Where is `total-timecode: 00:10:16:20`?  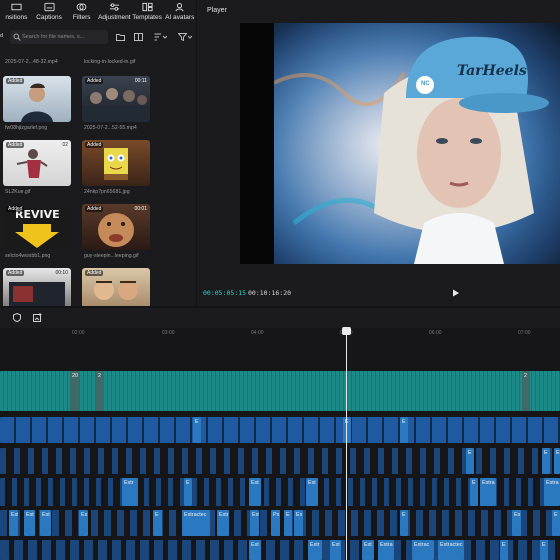 total-timecode: 00:10:16:20 is located at coordinates (270, 293).